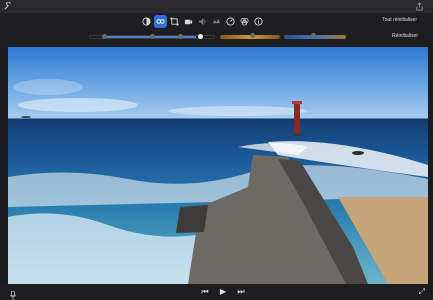 This screenshot has width=433, height=300. What do you see at coordinates (216, 6) in the screenshot?
I see `top-bar` at bounding box center [216, 6].